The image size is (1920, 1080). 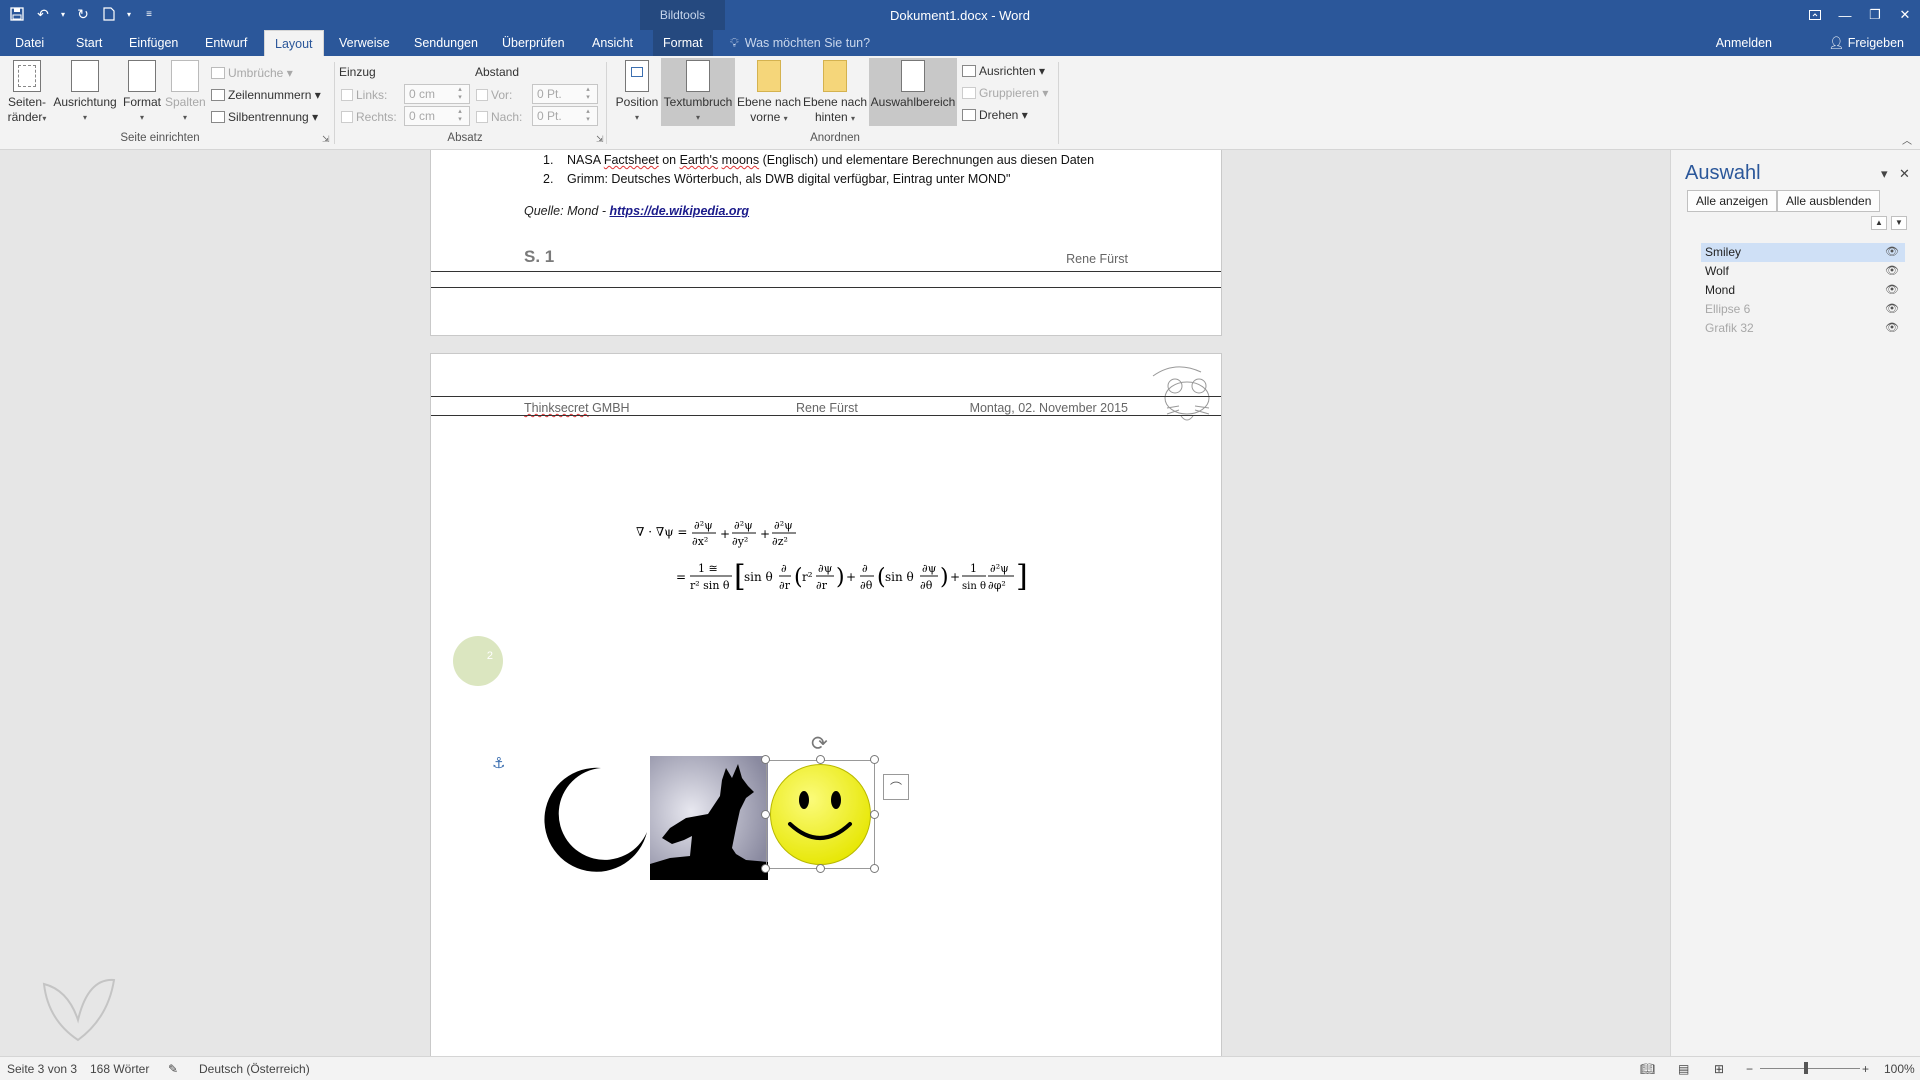 What do you see at coordinates (27, 93) in the screenshot?
I see `seitenraender-button: Seiten- ränder▾` at bounding box center [27, 93].